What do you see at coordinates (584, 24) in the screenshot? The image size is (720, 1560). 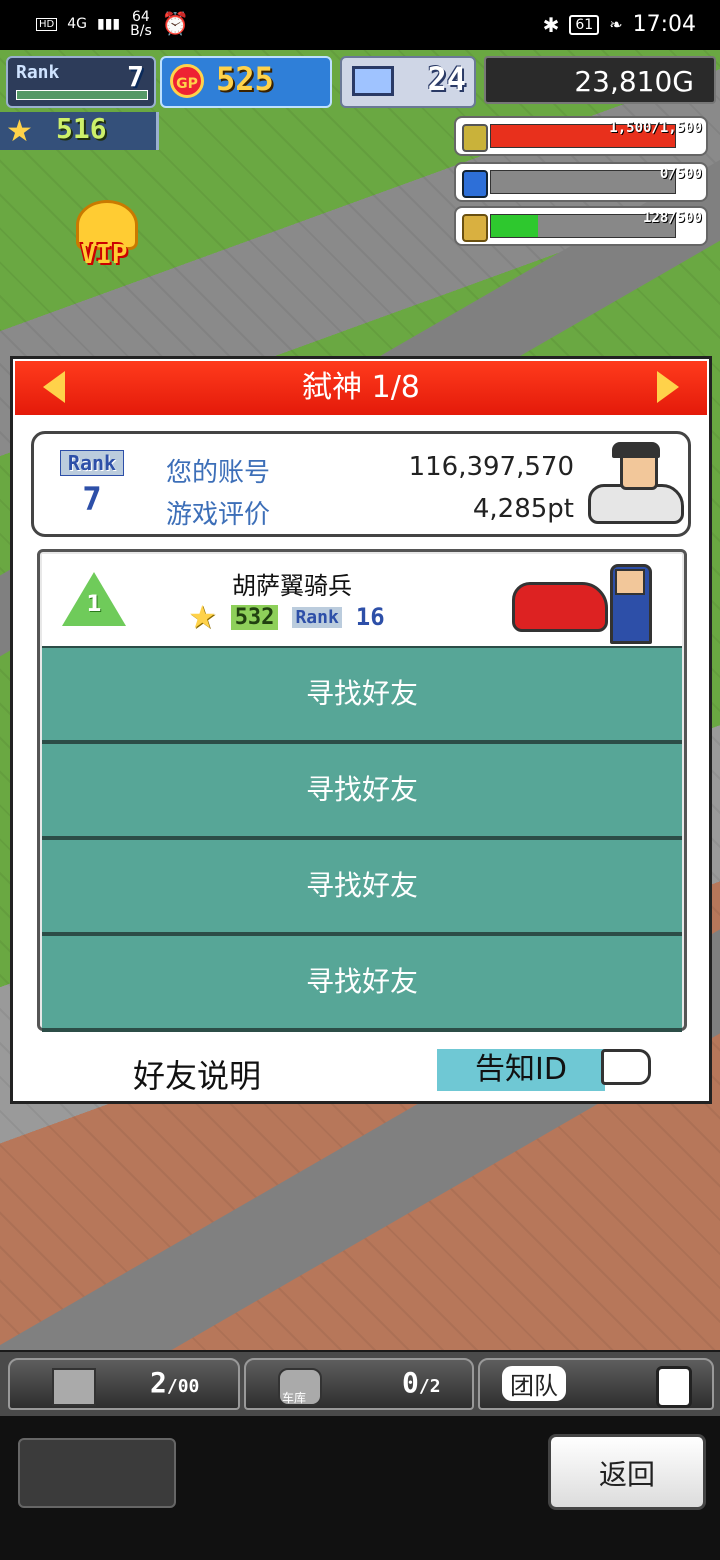 I see `battery-indicator: 61` at bounding box center [584, 24].